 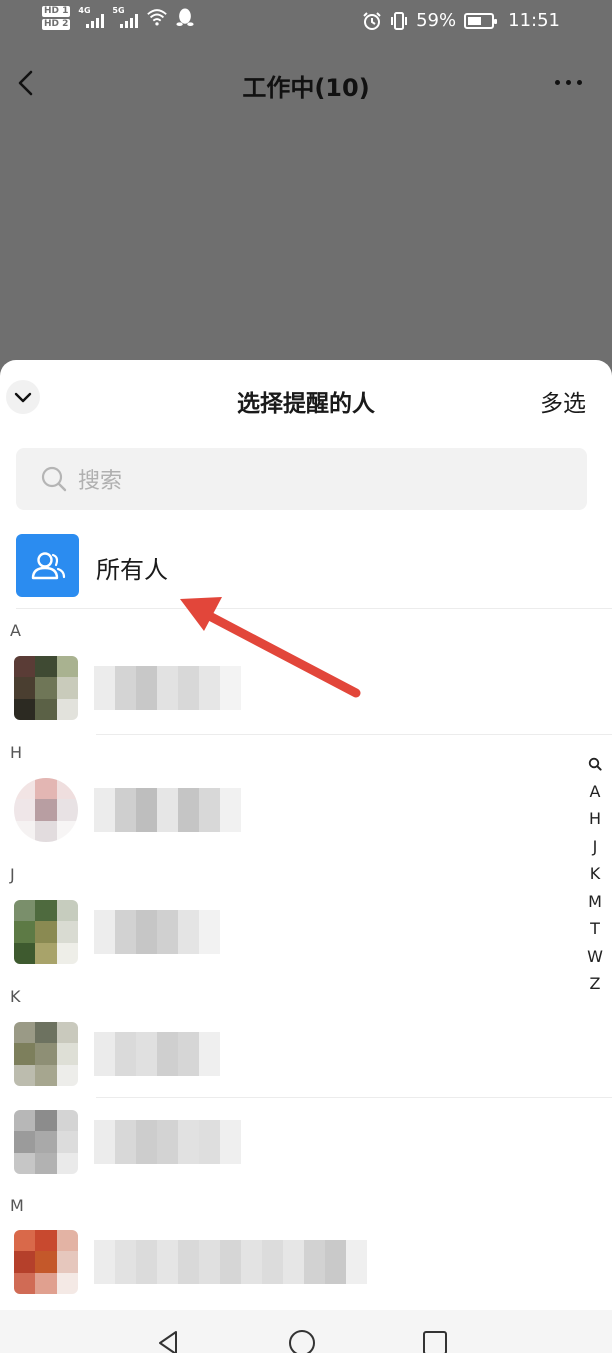 What do you see at coordinates (56, 24) in the screenshot?
I see `sim2-badge: HD 2` at bounding box center [56, 24].